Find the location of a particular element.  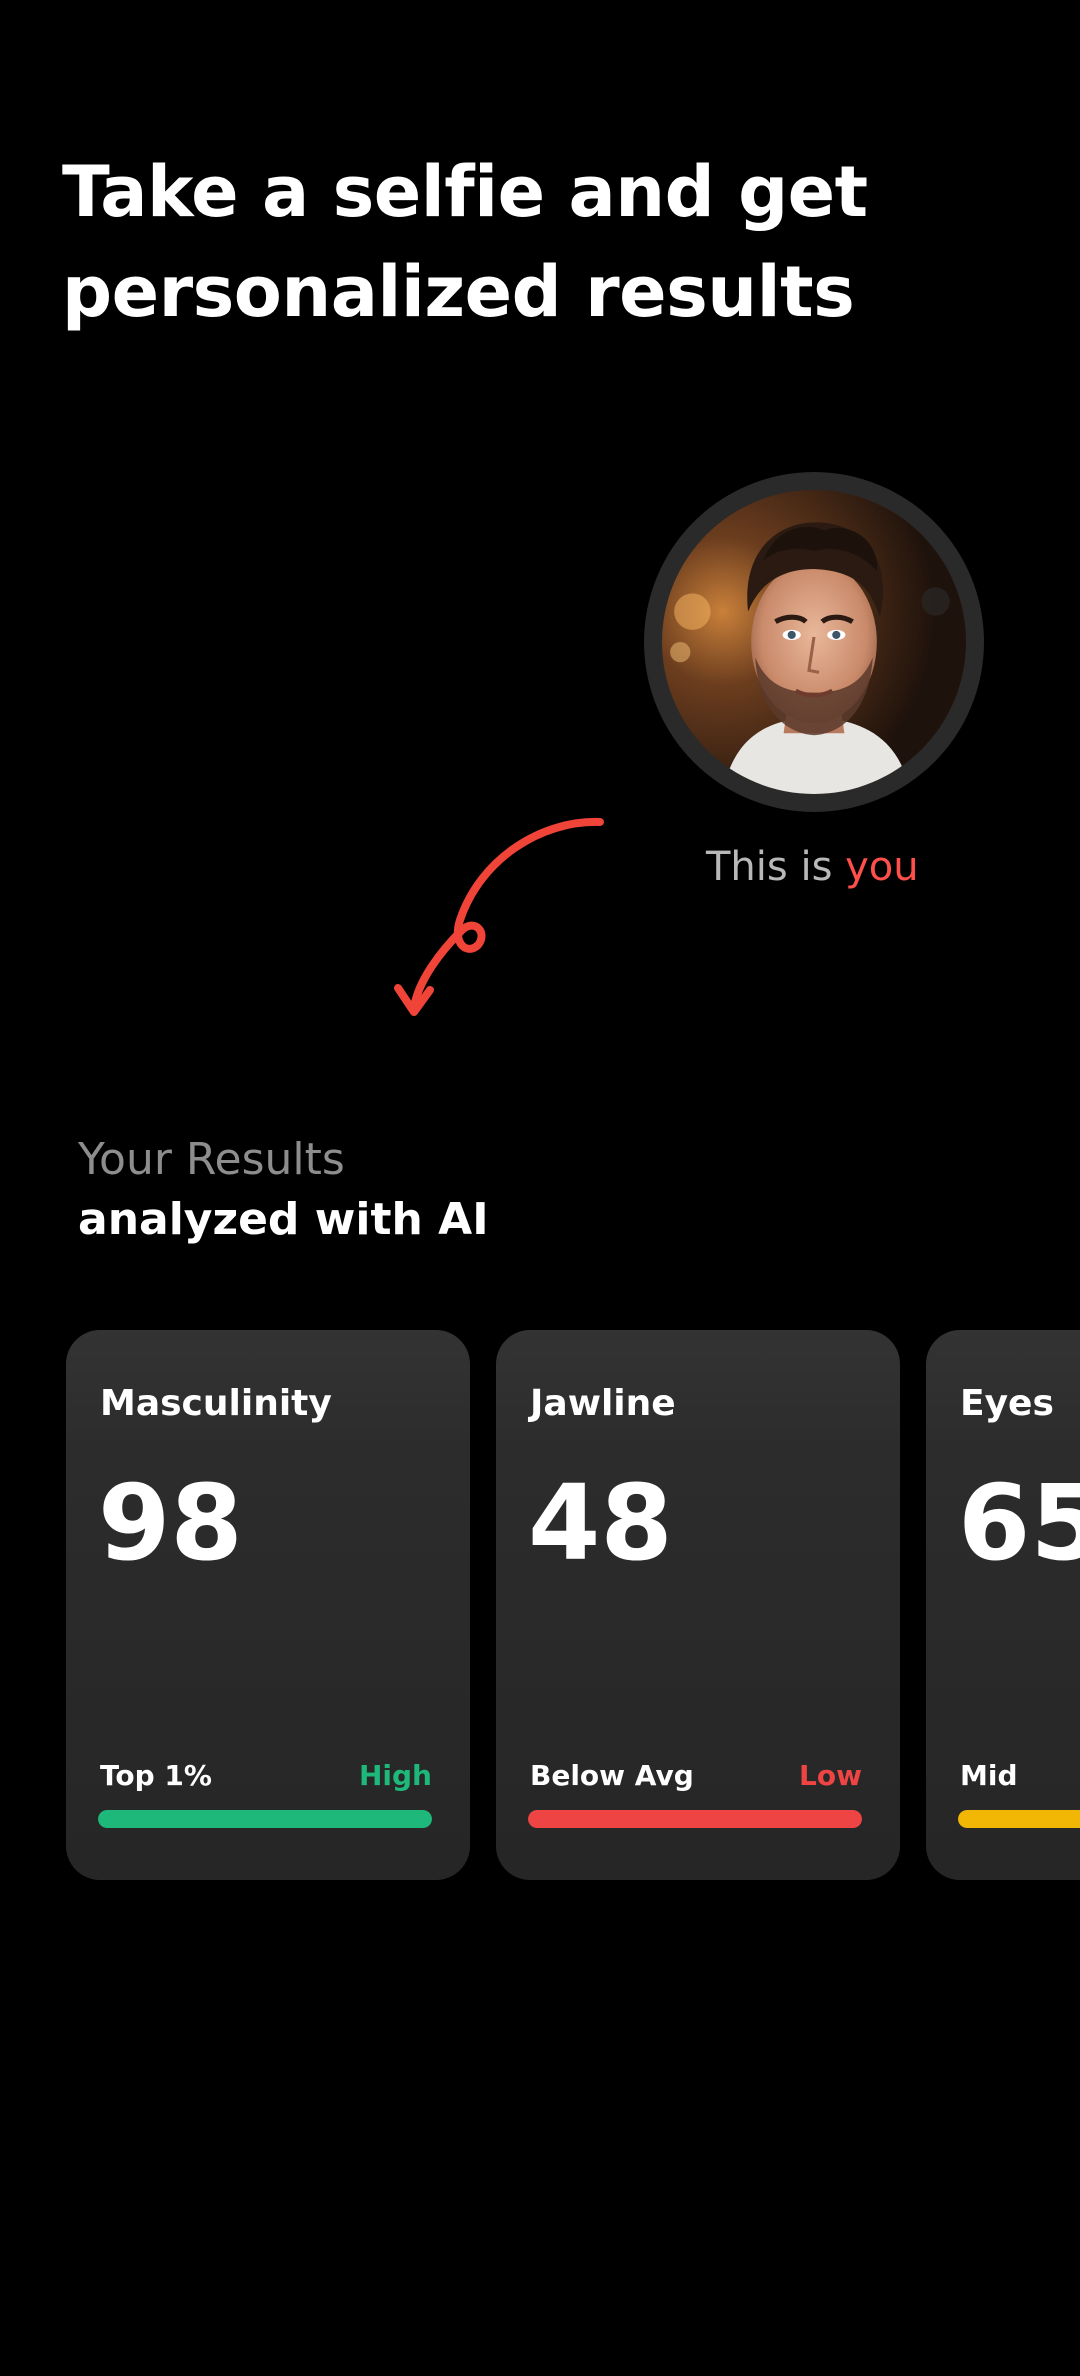

card-level: High is located at coordinates (395, 1775).